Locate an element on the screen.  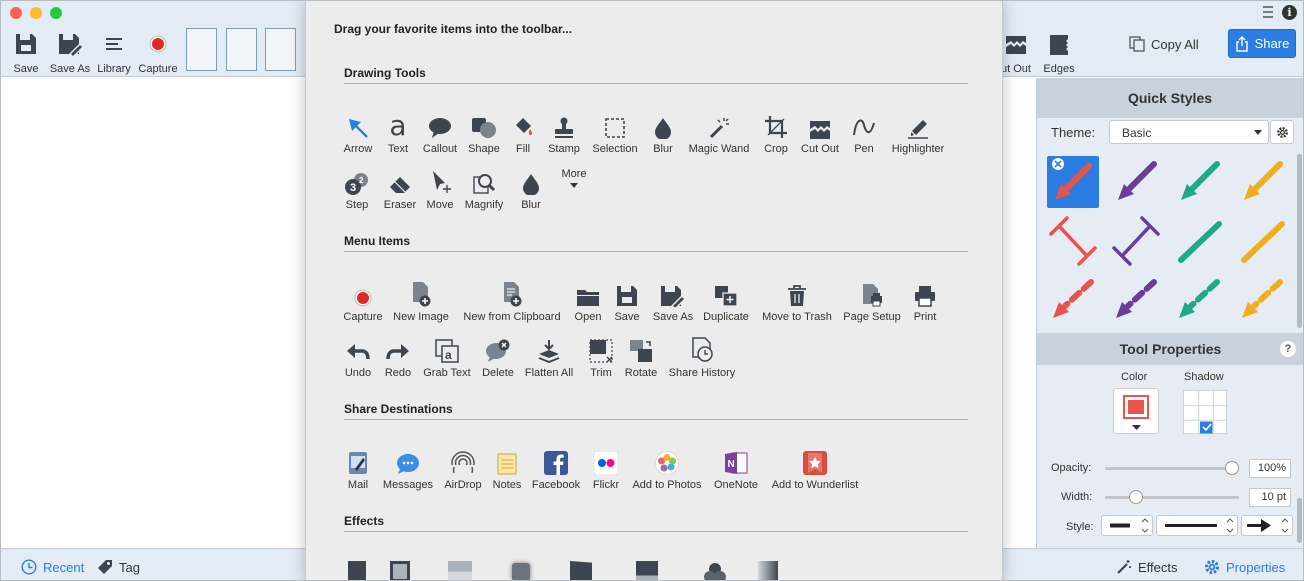
item-grab-text: a Grab Text is located at coordinates (447, 356).